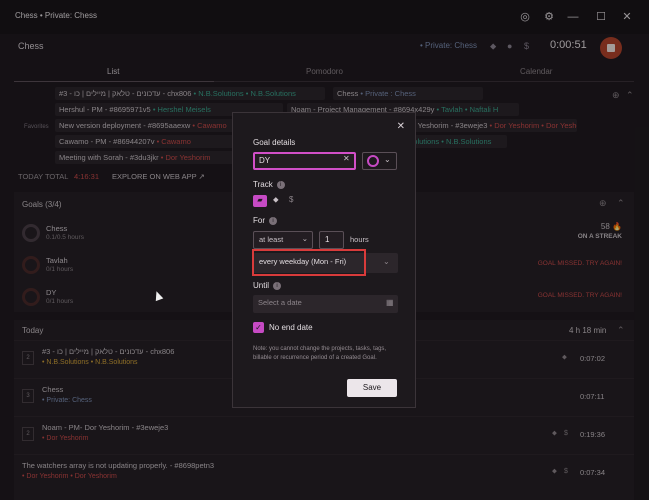 This screenshot has width=649, height=500. I want to click on operator-select: at least ⌄, so click(283, 240).